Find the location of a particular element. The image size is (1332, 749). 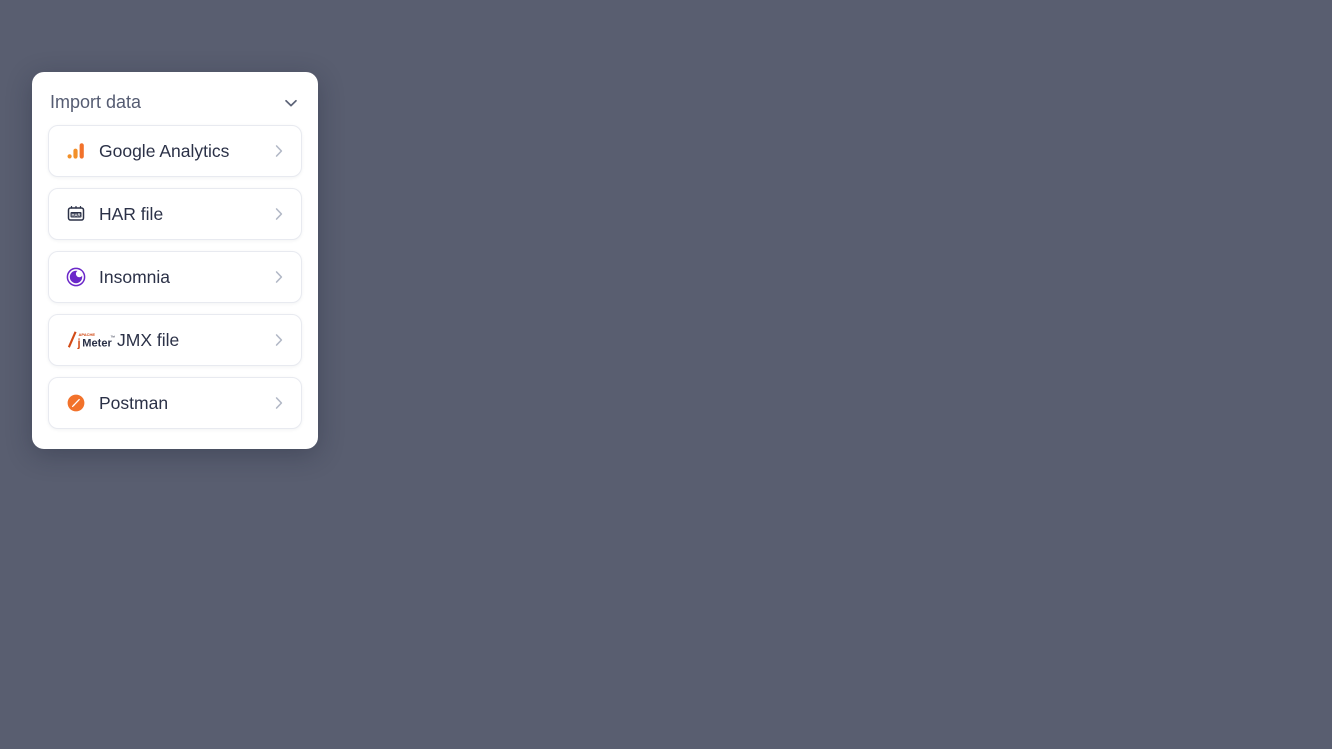

radio-users: Users is located at coordinates (679, 276).